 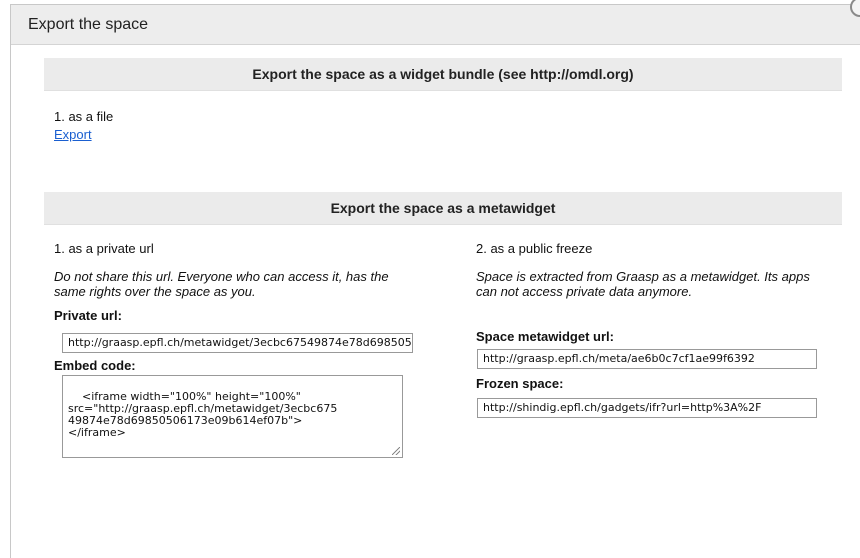 I want to click on frozen-space-label: Frozen space:, so click(x=520, y=383).